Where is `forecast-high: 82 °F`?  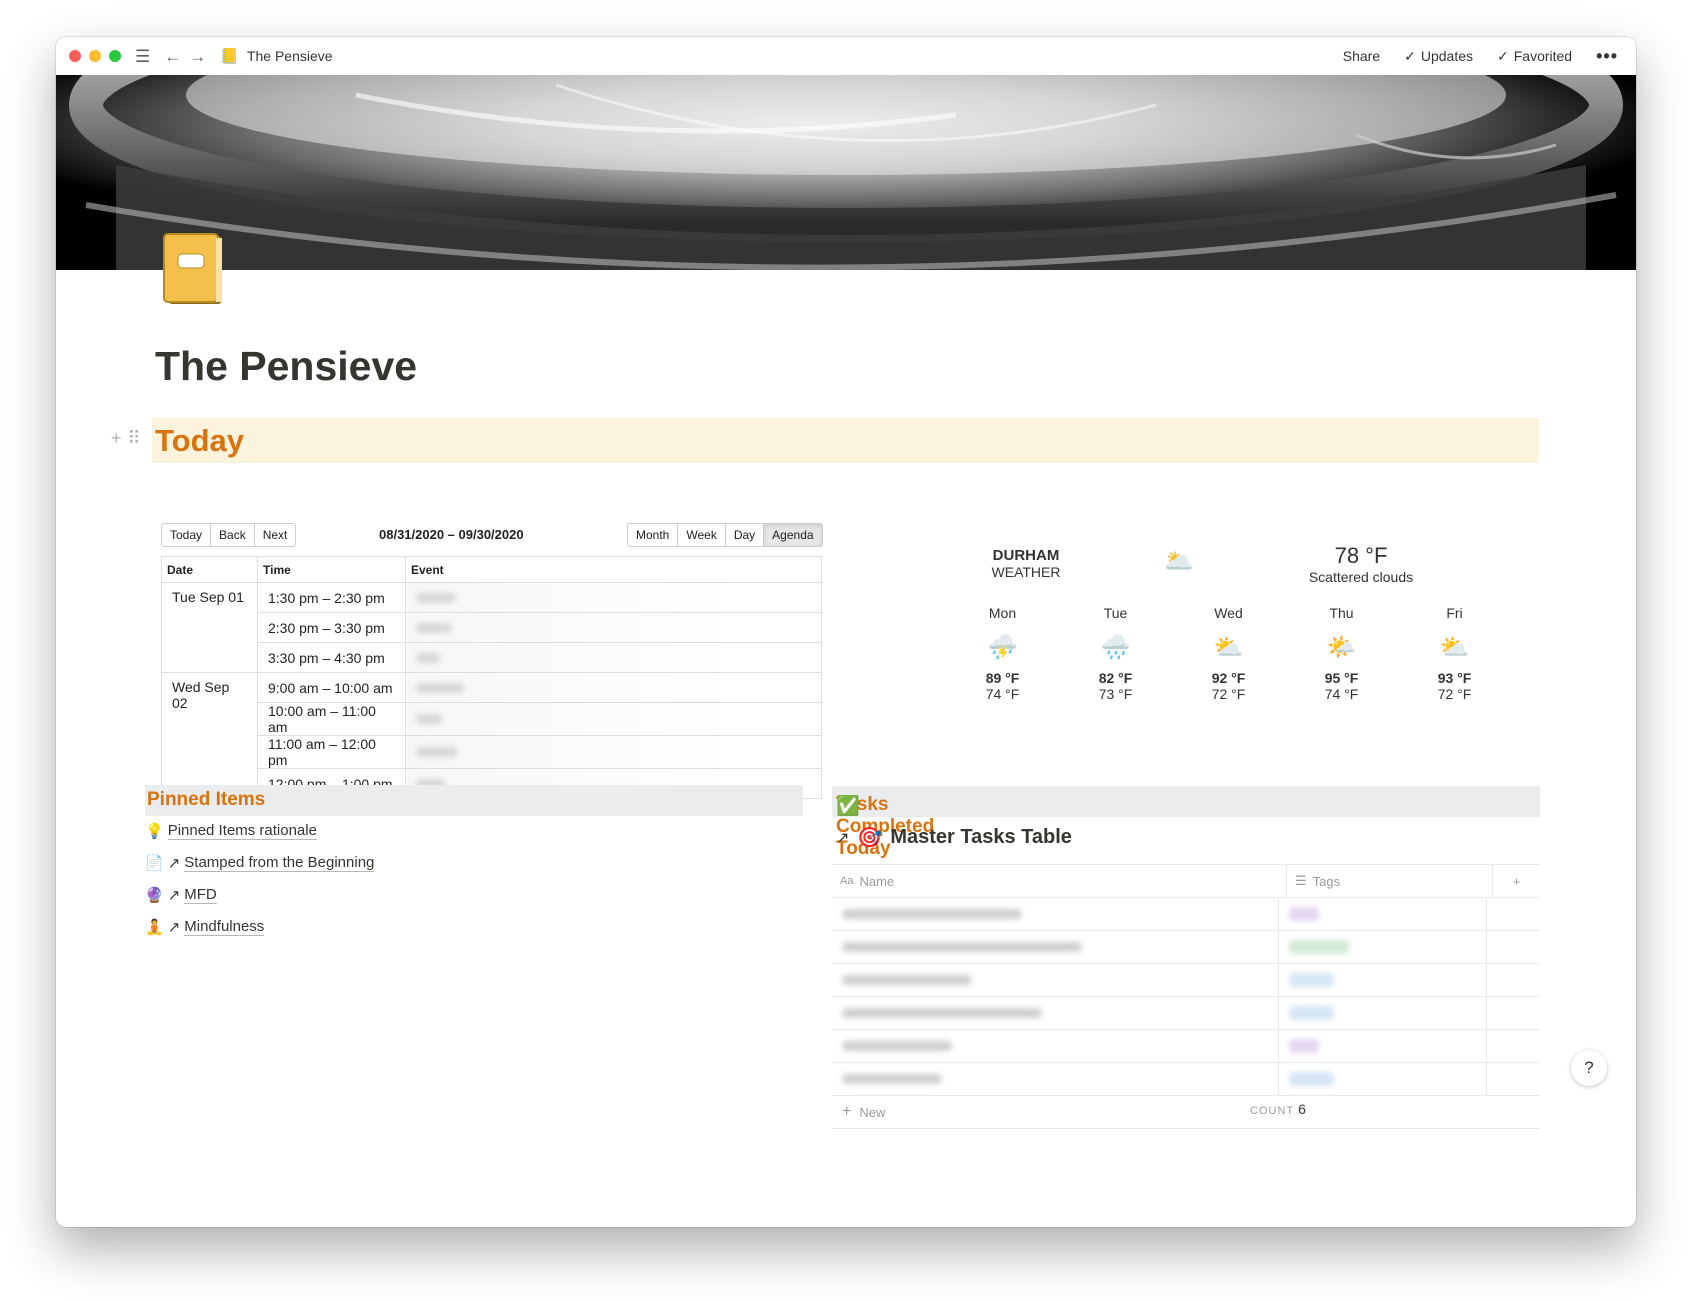
forecast-high: 82 °F is located at coordinates (1115, 678).